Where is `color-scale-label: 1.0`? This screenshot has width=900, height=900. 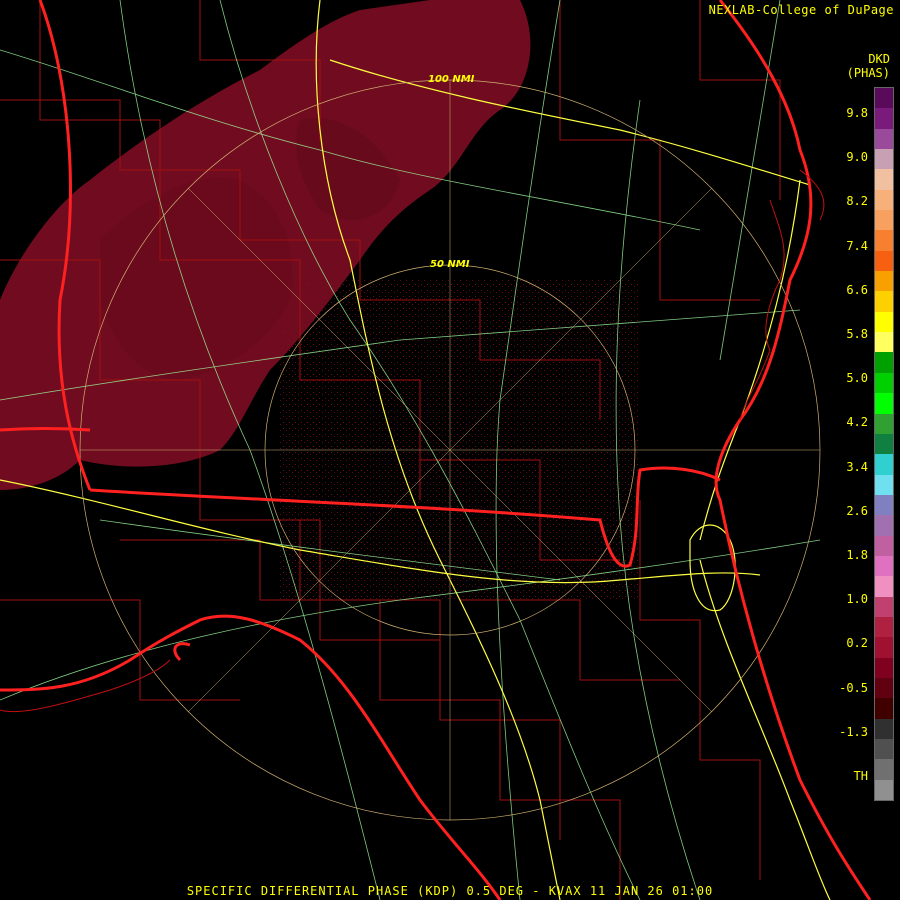
color-scale-label: 1.0 is located at coordinates (857, 599).